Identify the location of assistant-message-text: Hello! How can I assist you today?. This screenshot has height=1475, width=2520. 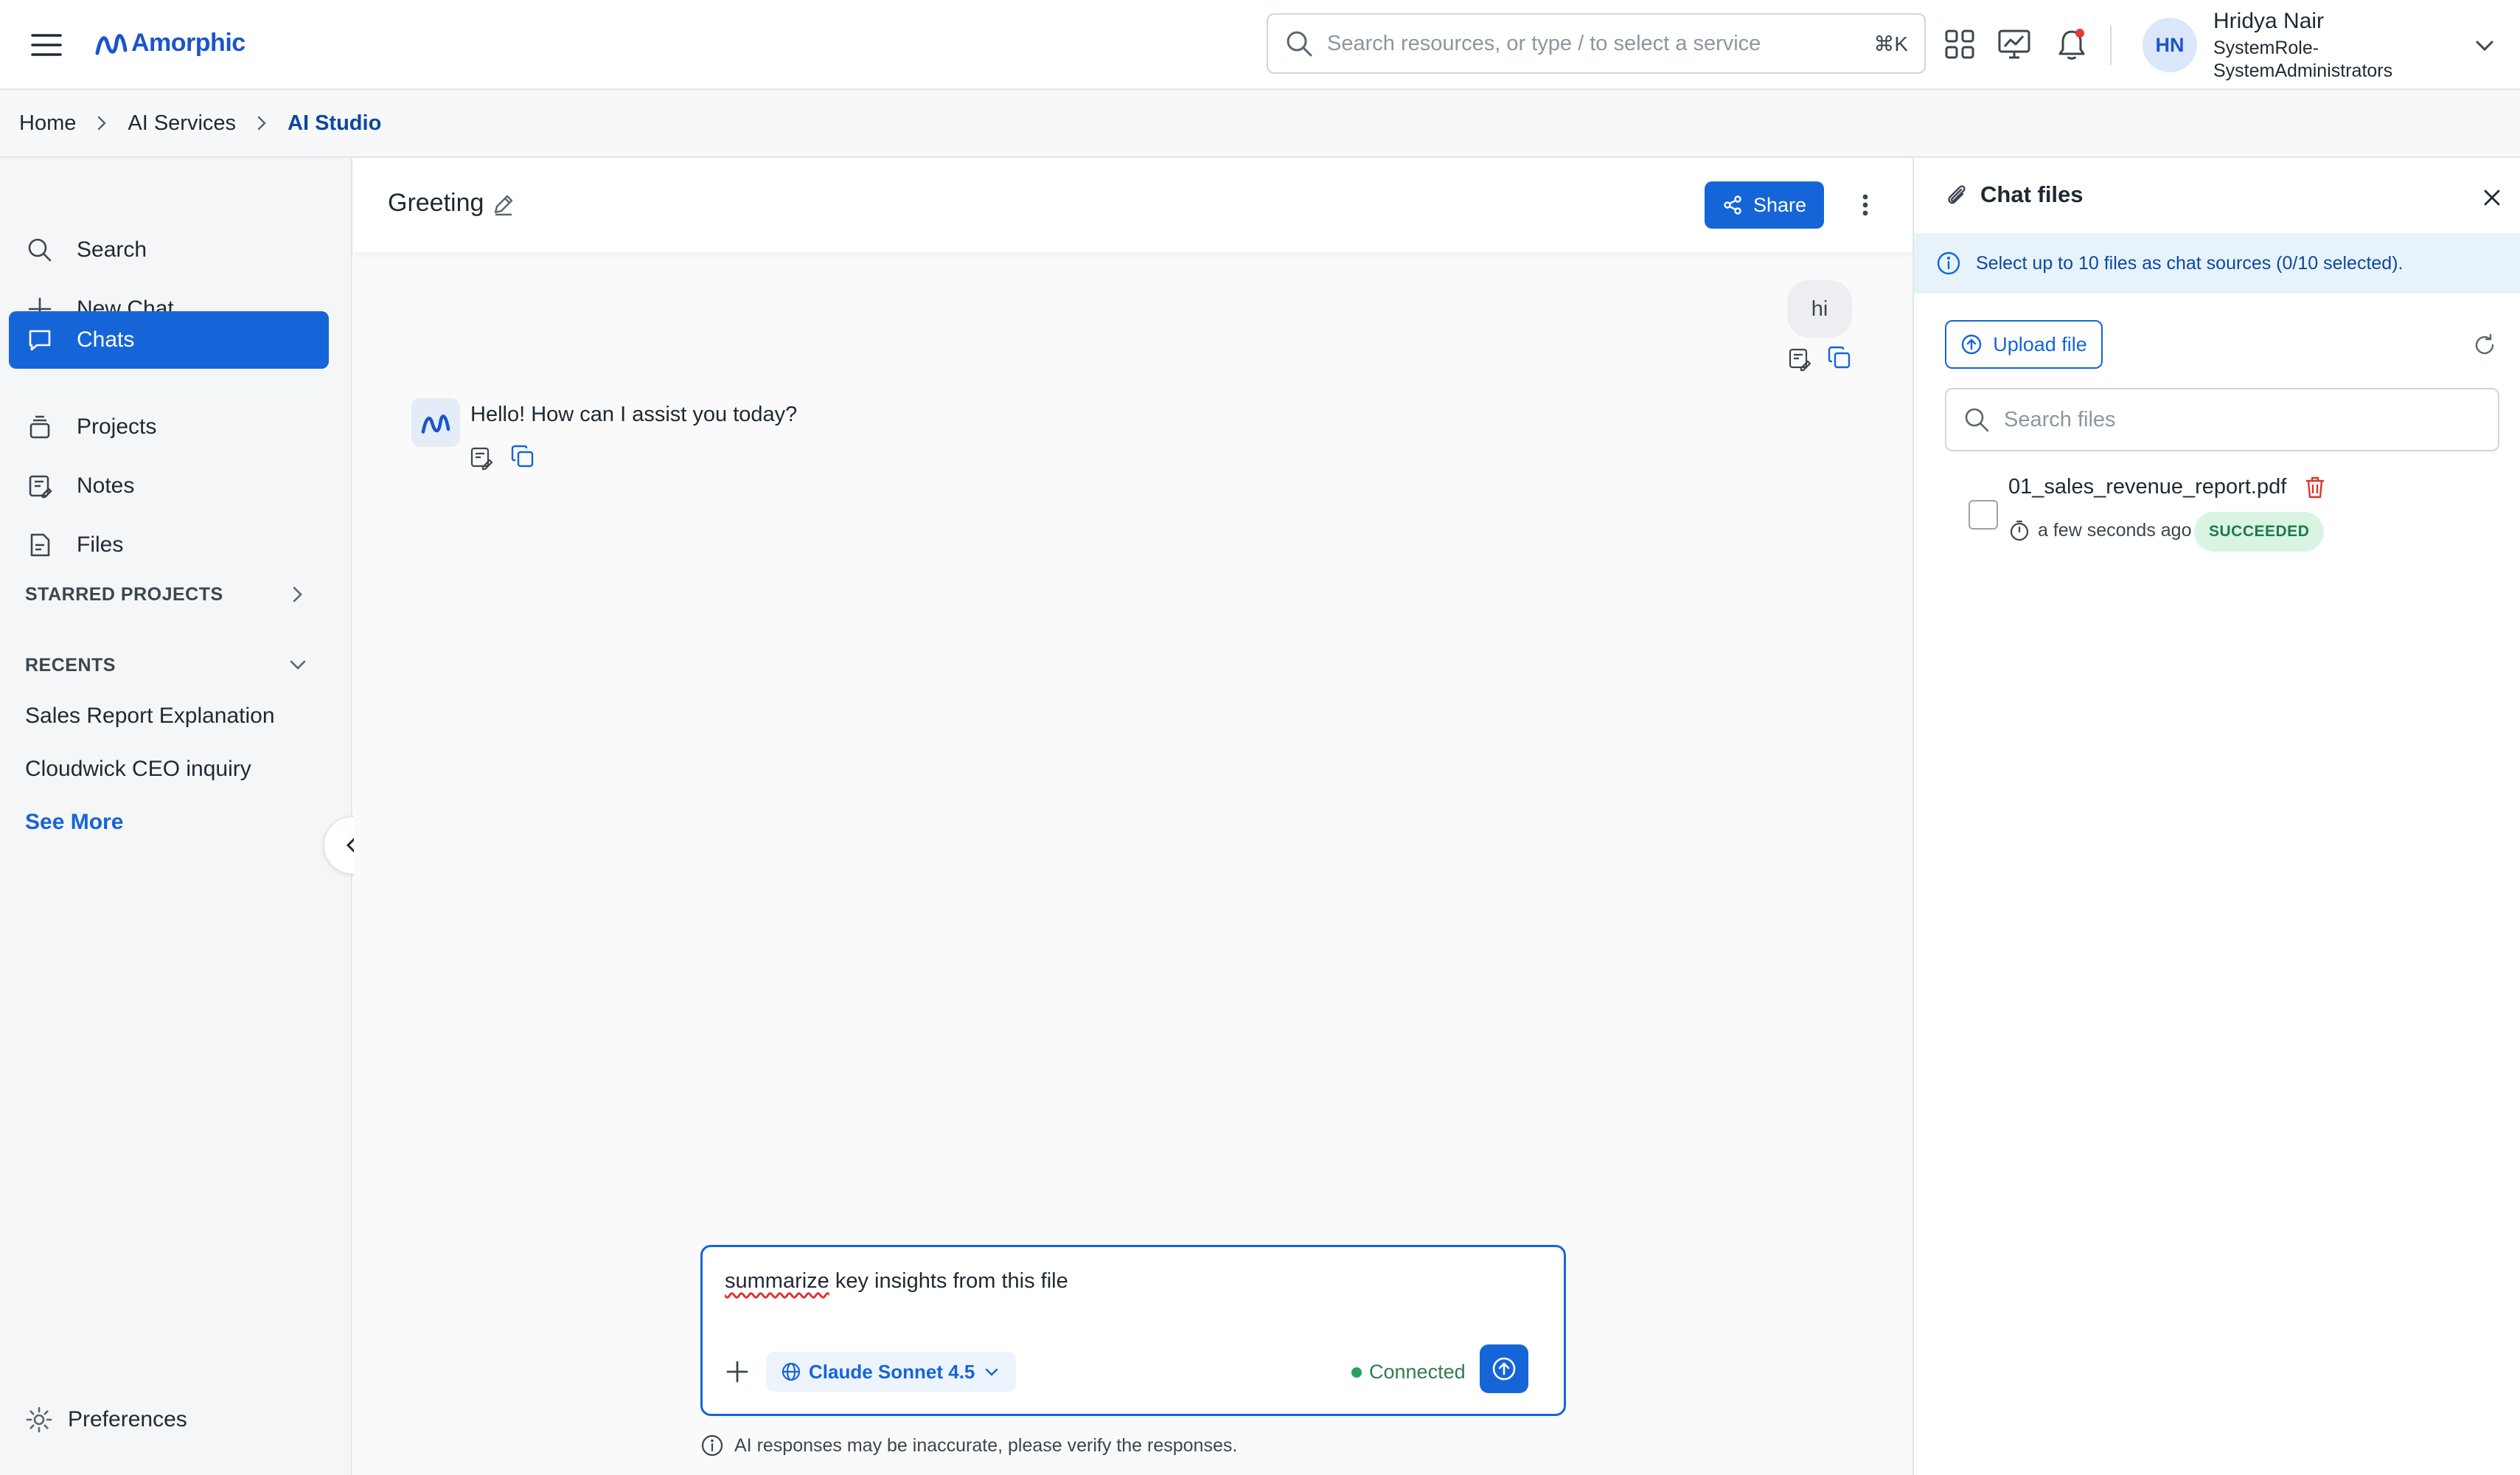
(634, 414).